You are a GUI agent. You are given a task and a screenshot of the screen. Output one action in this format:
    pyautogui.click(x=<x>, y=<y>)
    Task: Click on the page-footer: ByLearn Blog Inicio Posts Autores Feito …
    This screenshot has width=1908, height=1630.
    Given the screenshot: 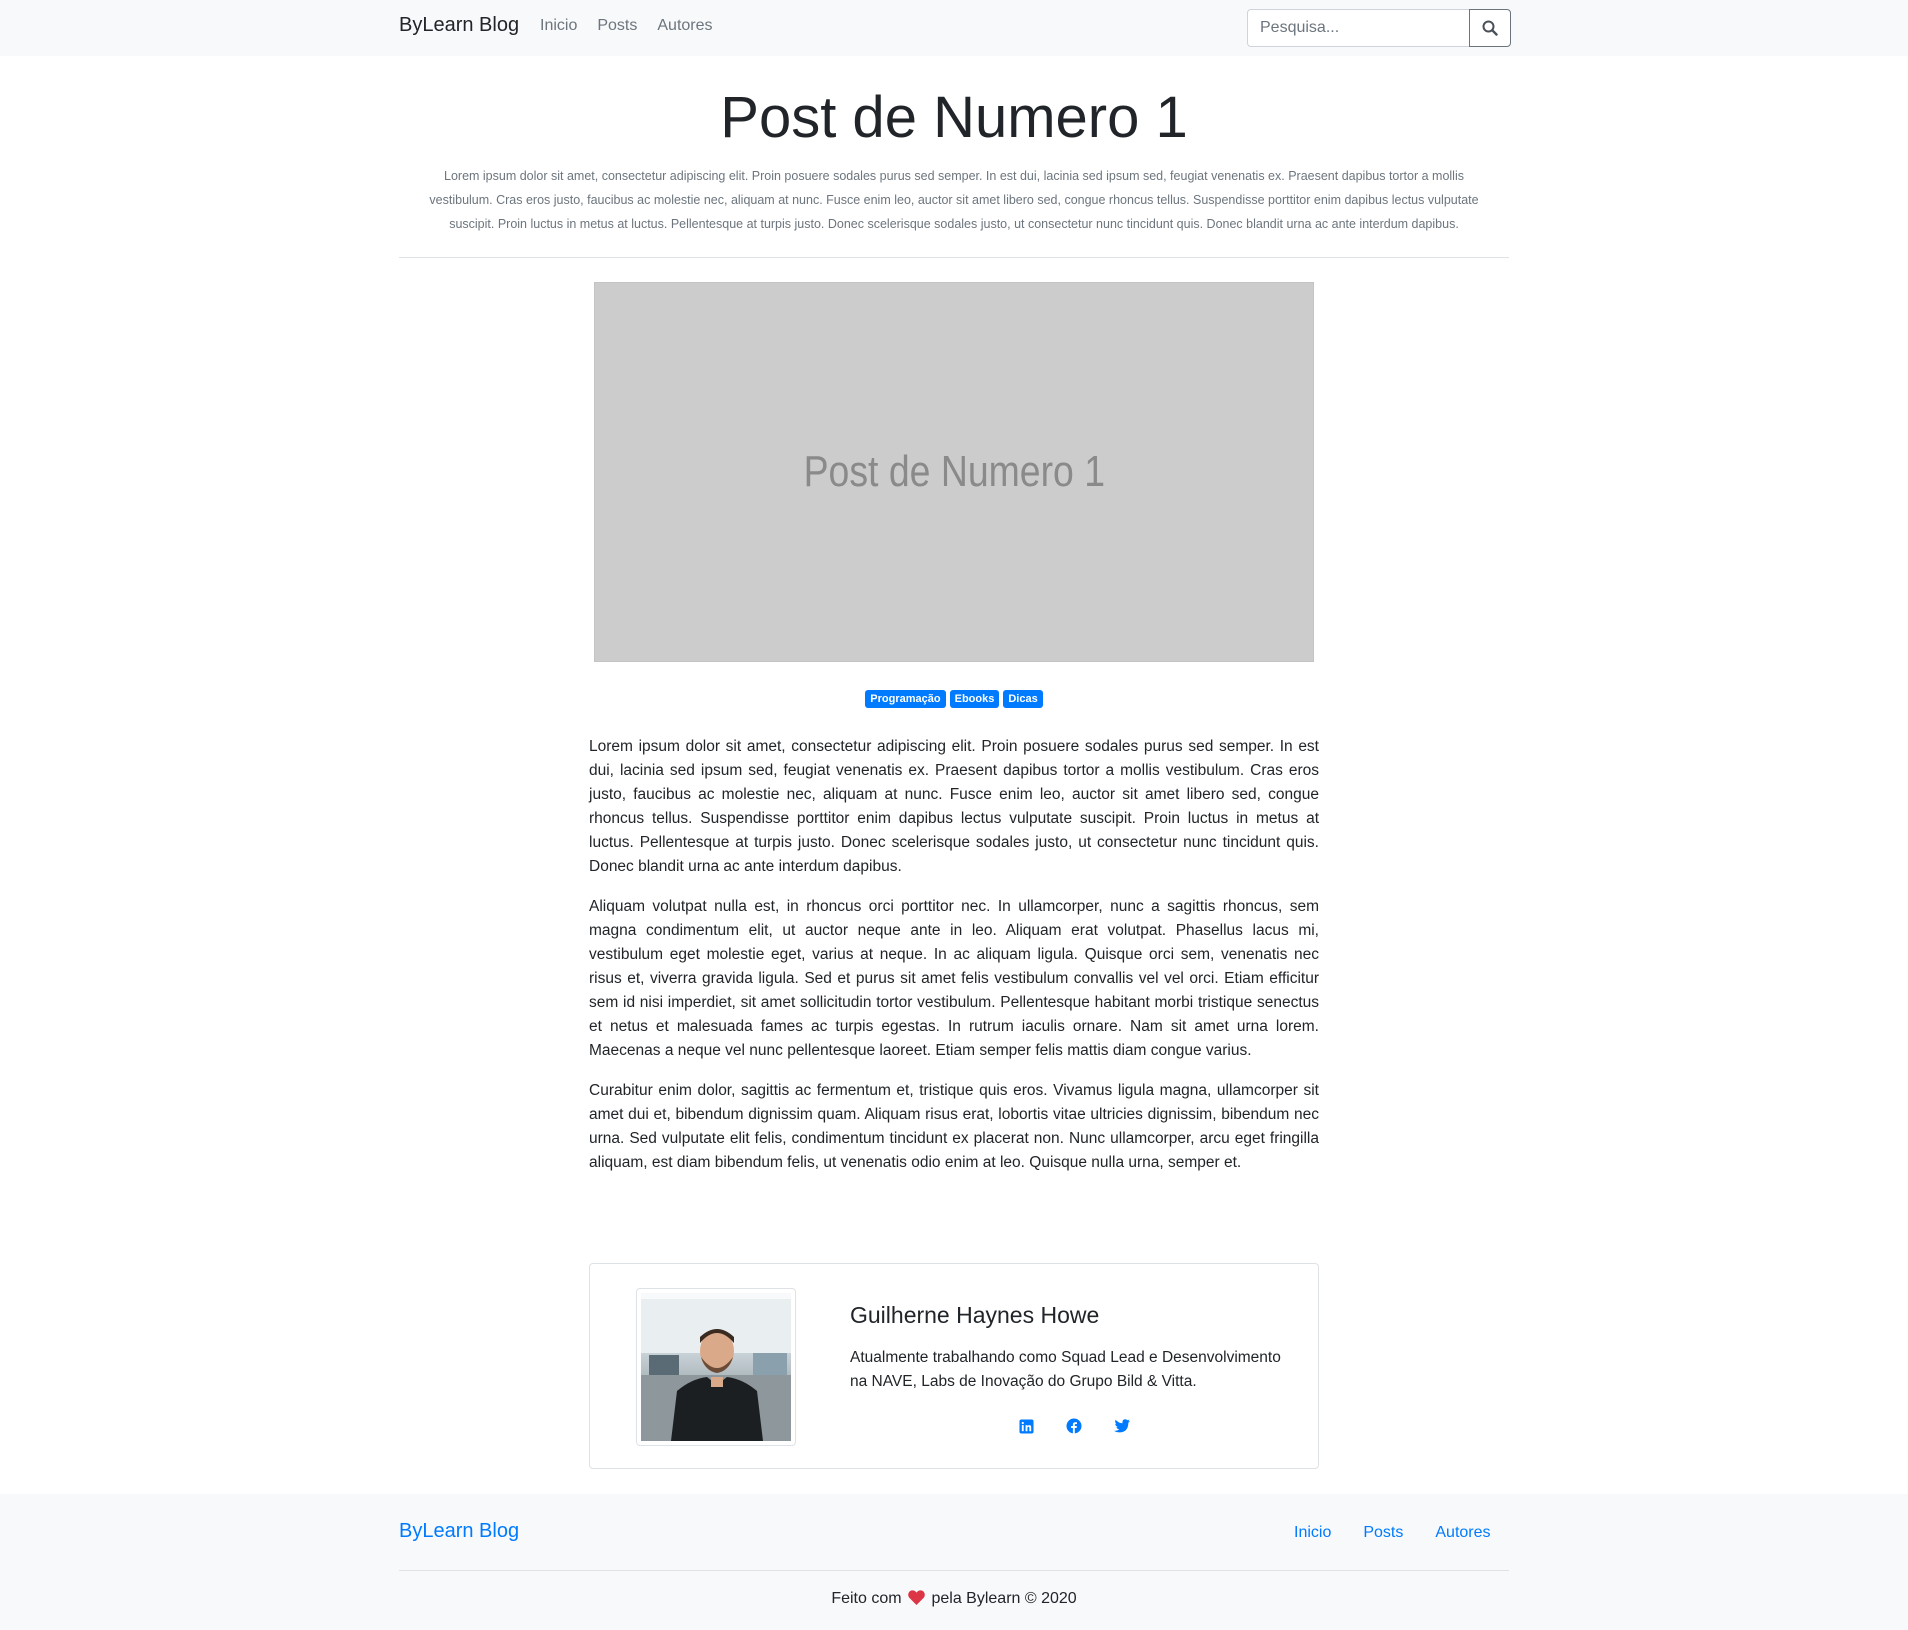 What is the action you would take?
    pyautogui.click(x=954, y=1562)
    